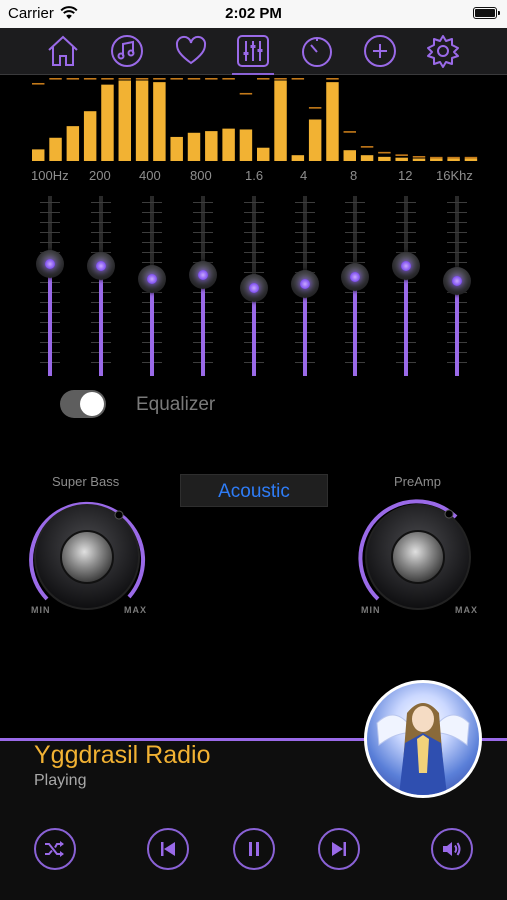 This screenshot has height=900, width=507. Describe the element at coordinates (253, 13) in the screenshot. I see `clock: 2:02 PM` at that location.